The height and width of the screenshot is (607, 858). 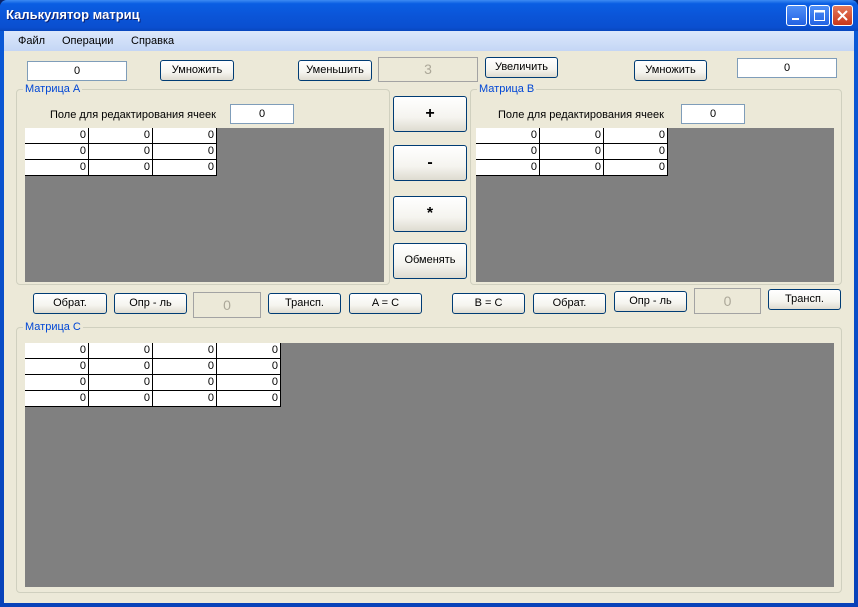 I want to click on close-icon, so click(x=842, y=15).